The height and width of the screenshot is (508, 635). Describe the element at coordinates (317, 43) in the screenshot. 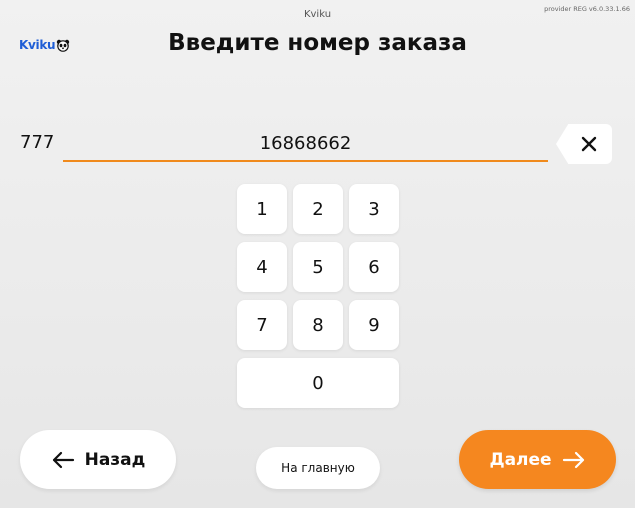

I see `page-title: Введите номер заказа` at that location.